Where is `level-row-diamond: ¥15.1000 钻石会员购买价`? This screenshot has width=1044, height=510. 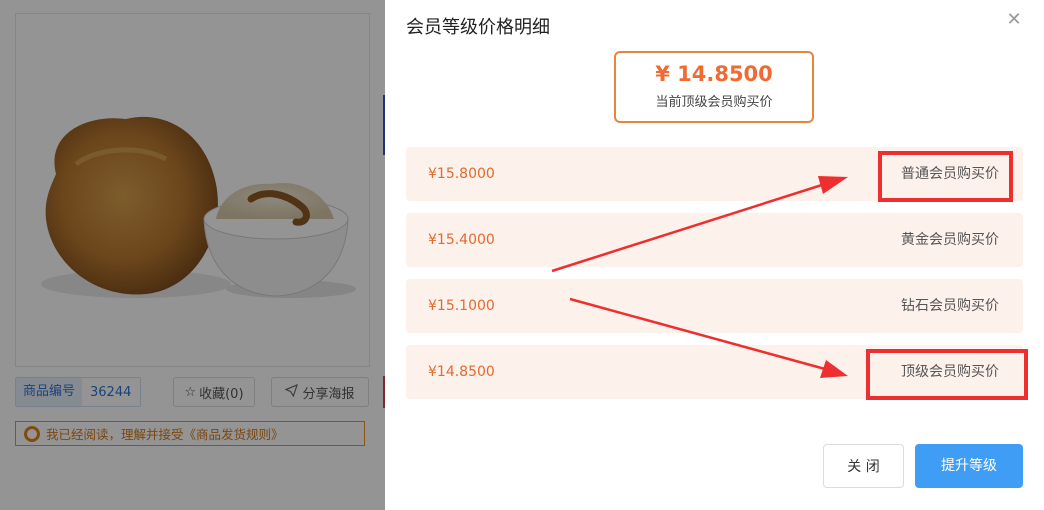 level-row-diamond: ¥15.1000 钻石会员购买价 is located at coordinates (714, 306).